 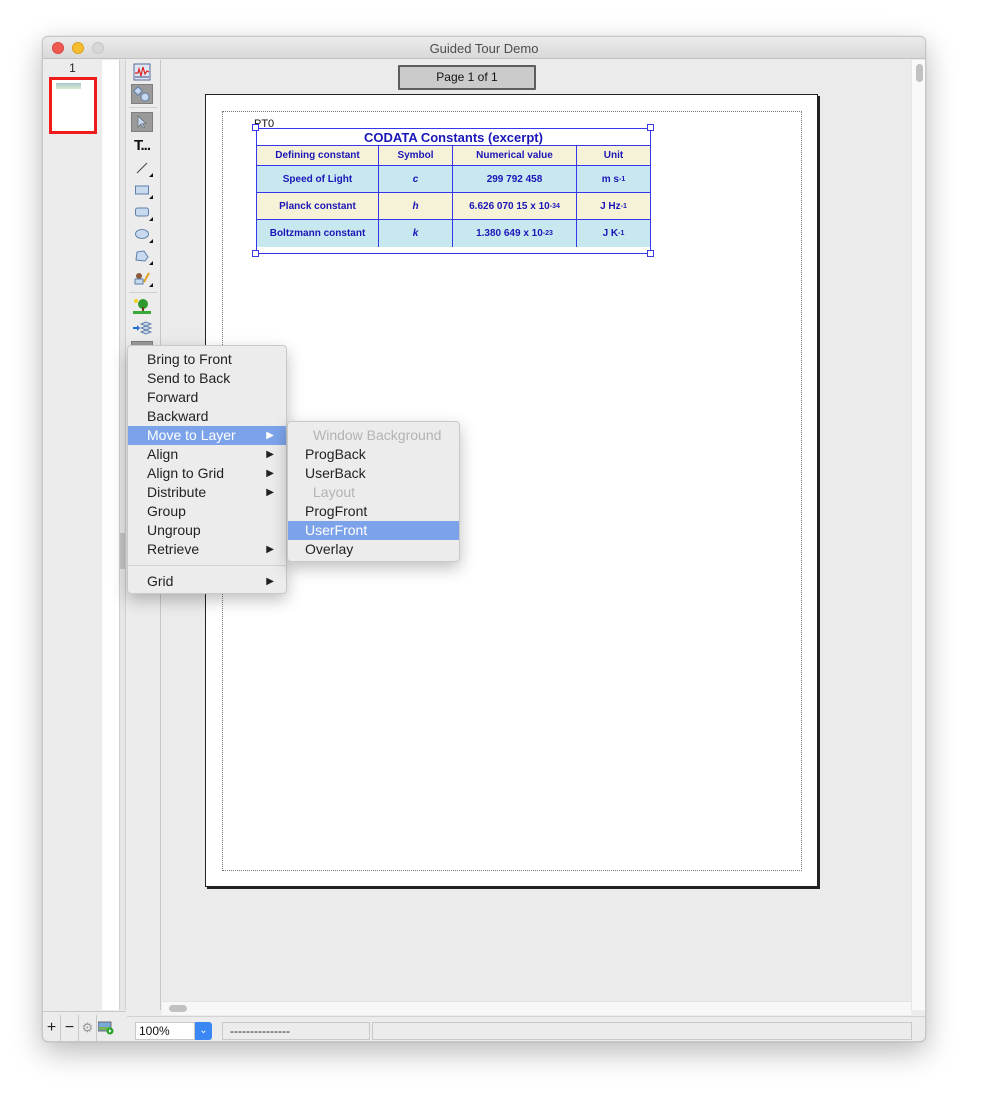 I want to click on menu-item-label: Distribute, so click(x=177, y=492).